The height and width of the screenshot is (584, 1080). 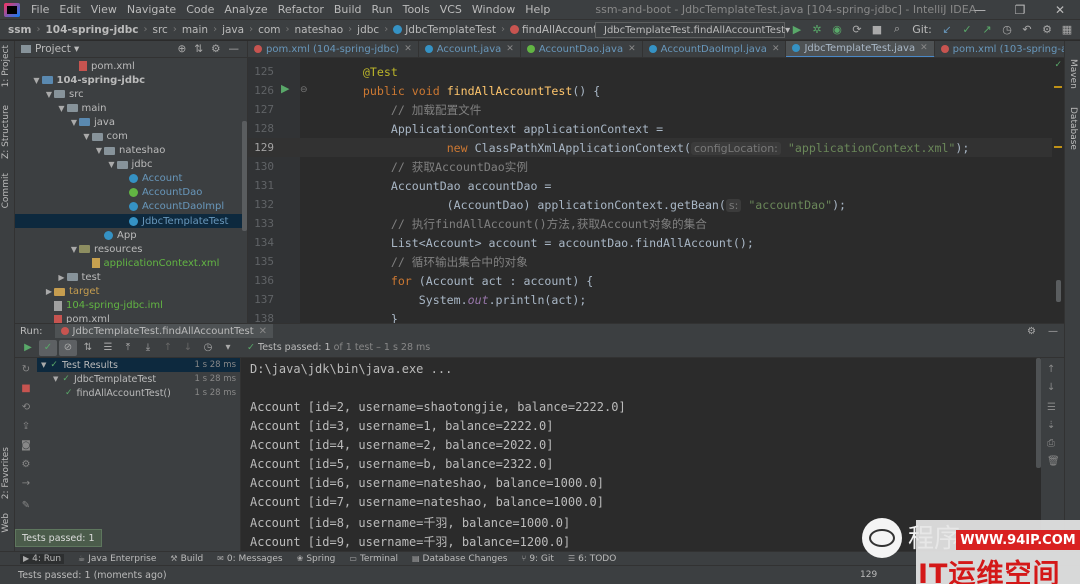 I want to click on breadcrumb-item: nateshao, so click(x=319, y=30).